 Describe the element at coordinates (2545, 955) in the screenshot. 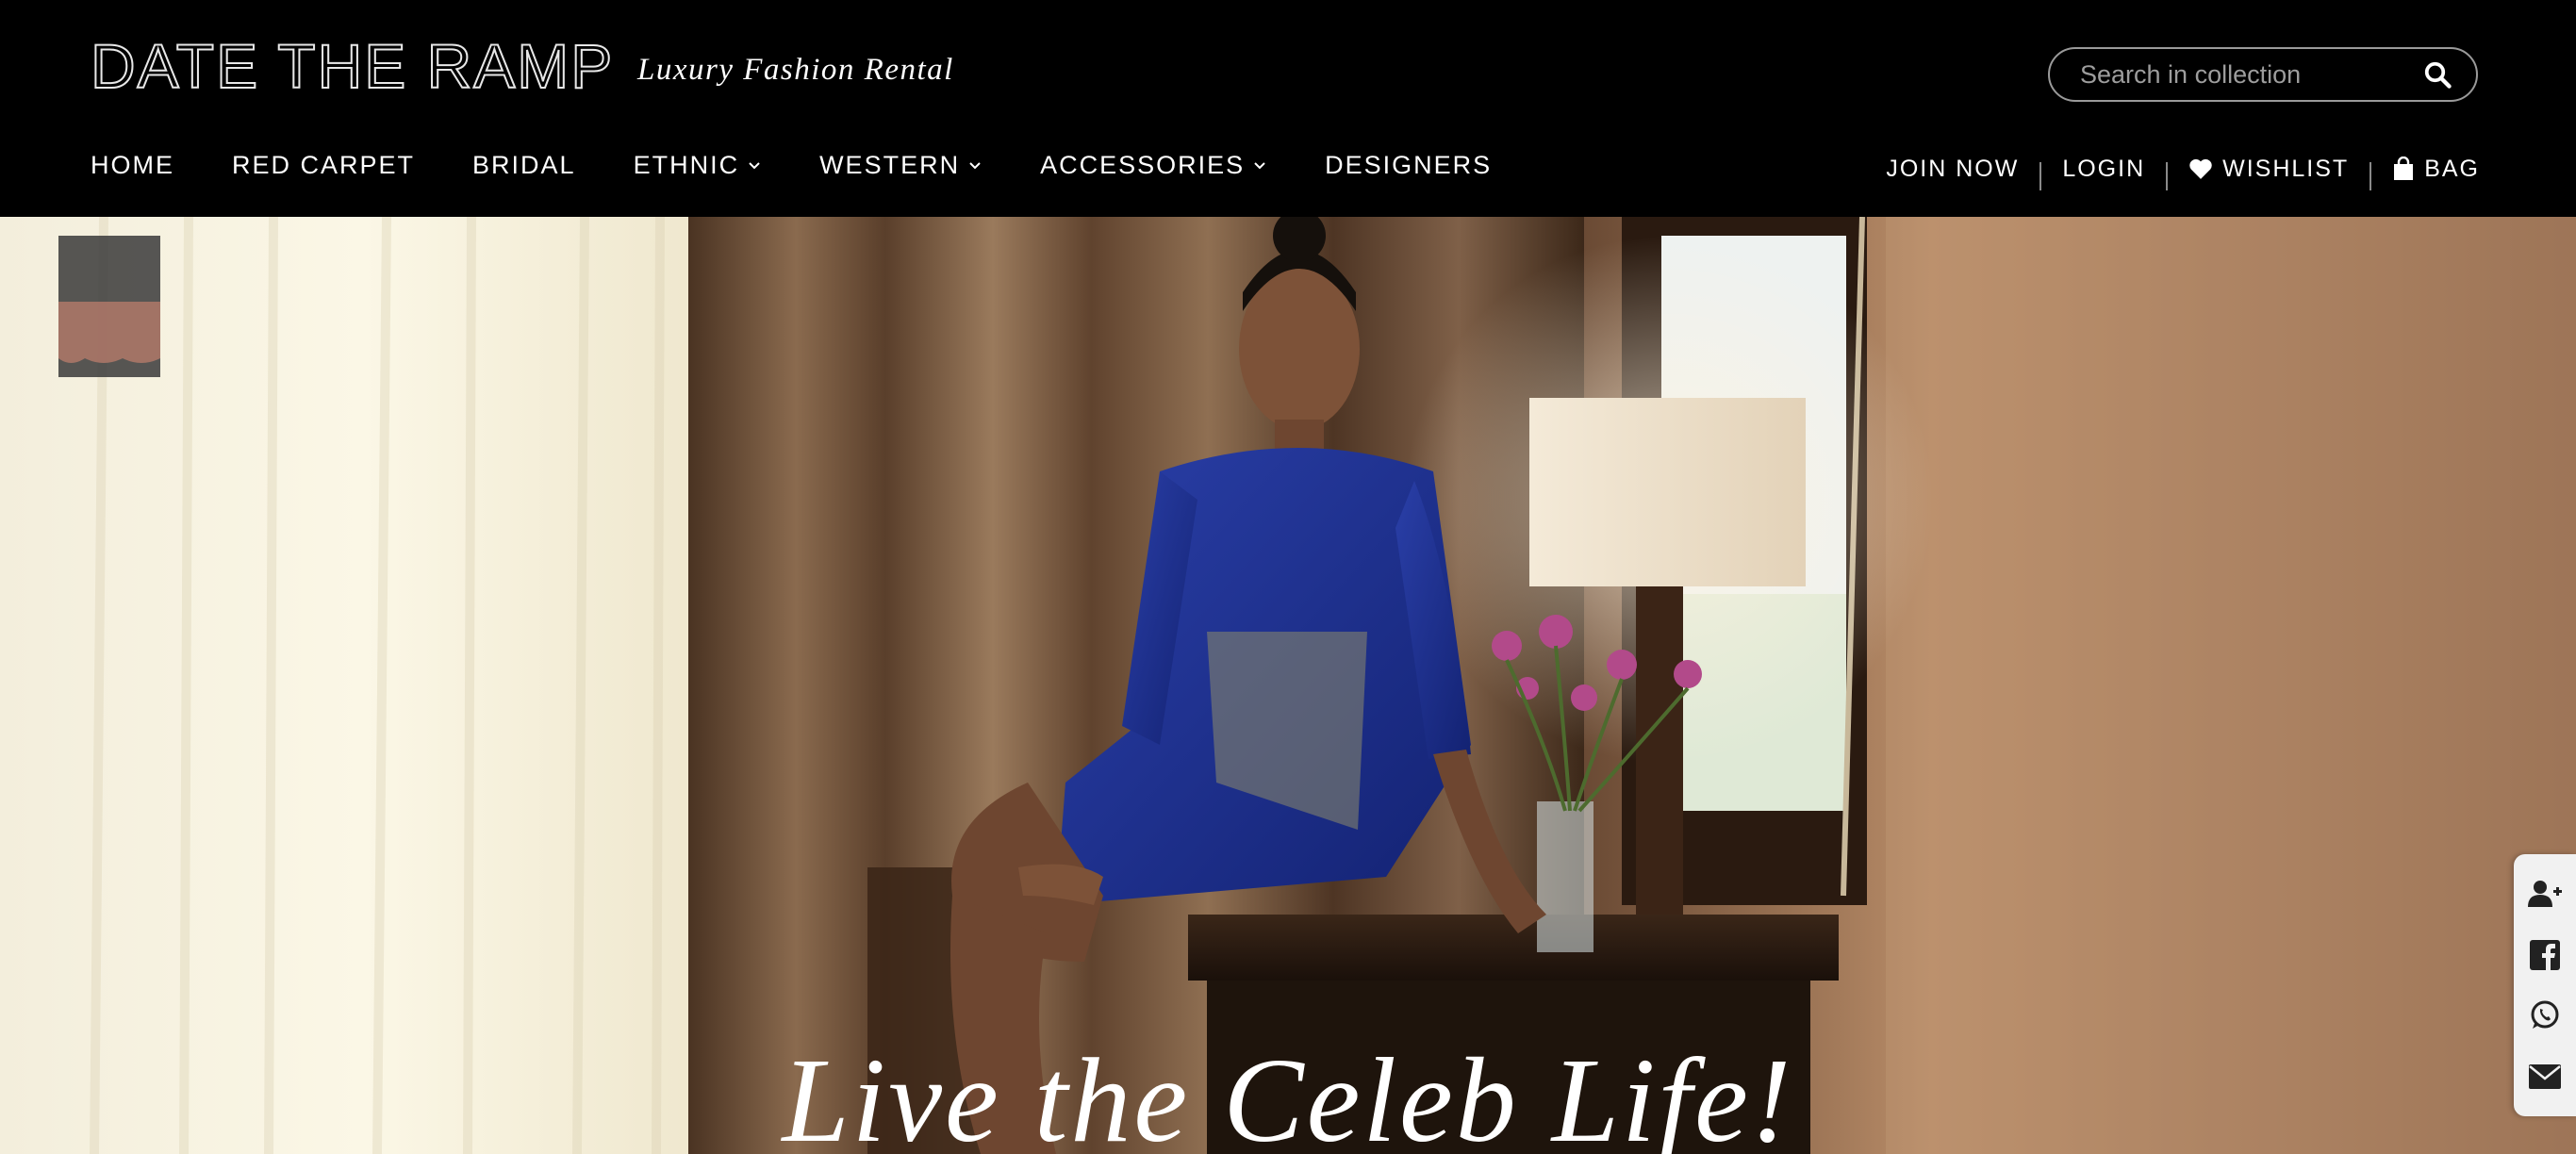

I see `facebook-icon` at that location.